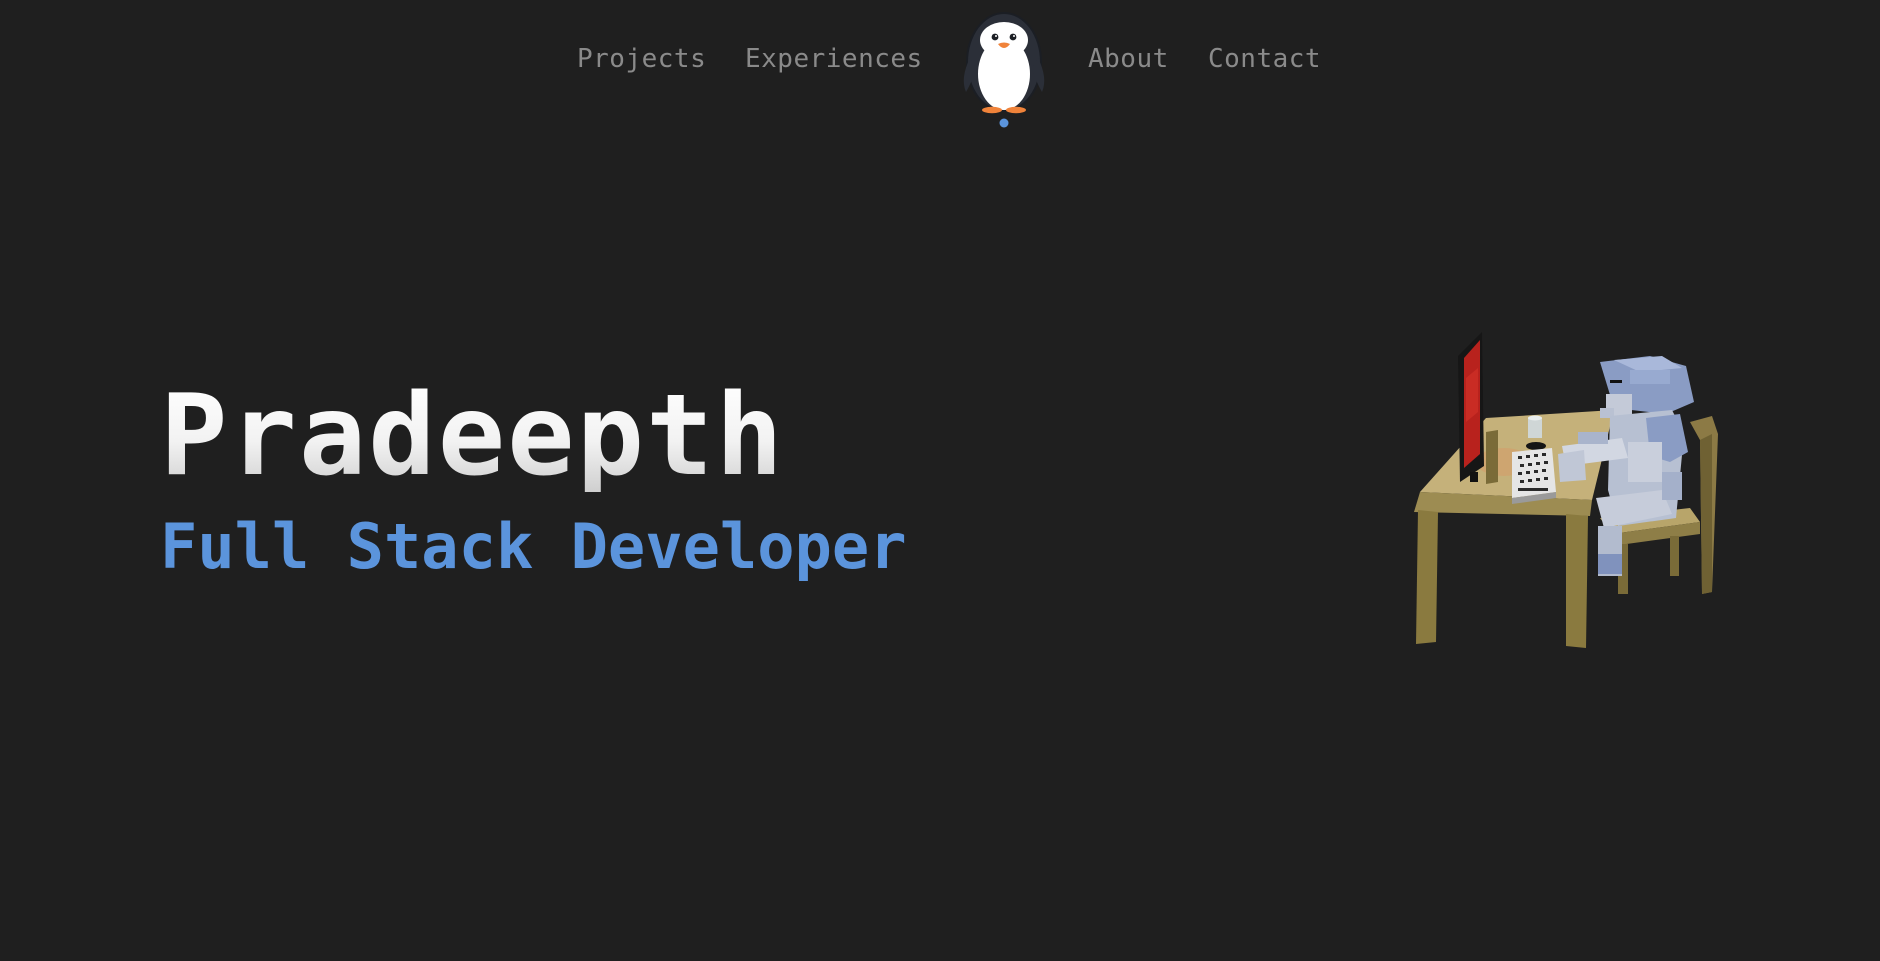 The width and height of the screenshot is (1880, 961). I want to click on nav-link-experiences: Experiences, so click(834, 59).